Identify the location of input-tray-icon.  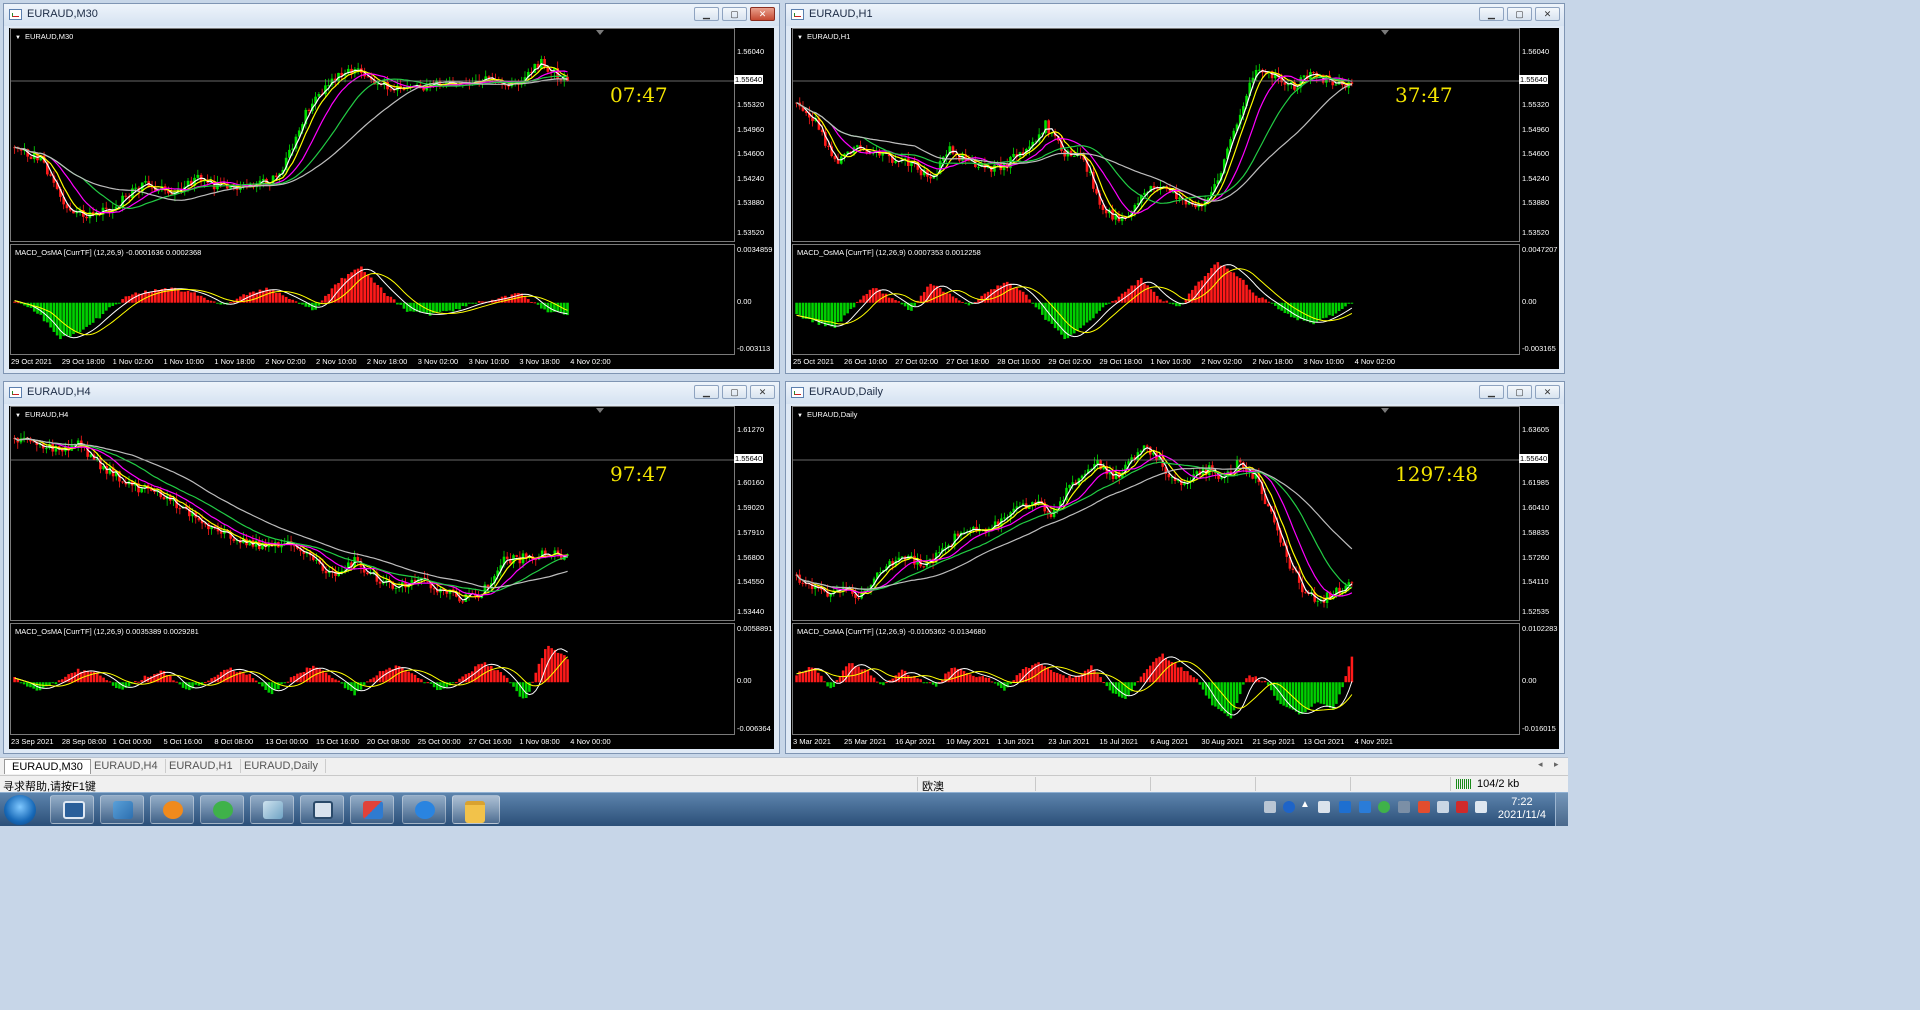
(1404, 807).